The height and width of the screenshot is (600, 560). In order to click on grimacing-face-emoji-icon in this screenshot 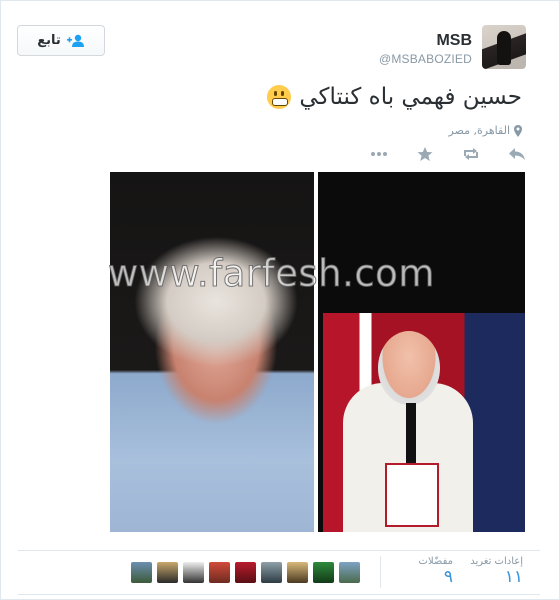, I will do `click(279, 97)`.